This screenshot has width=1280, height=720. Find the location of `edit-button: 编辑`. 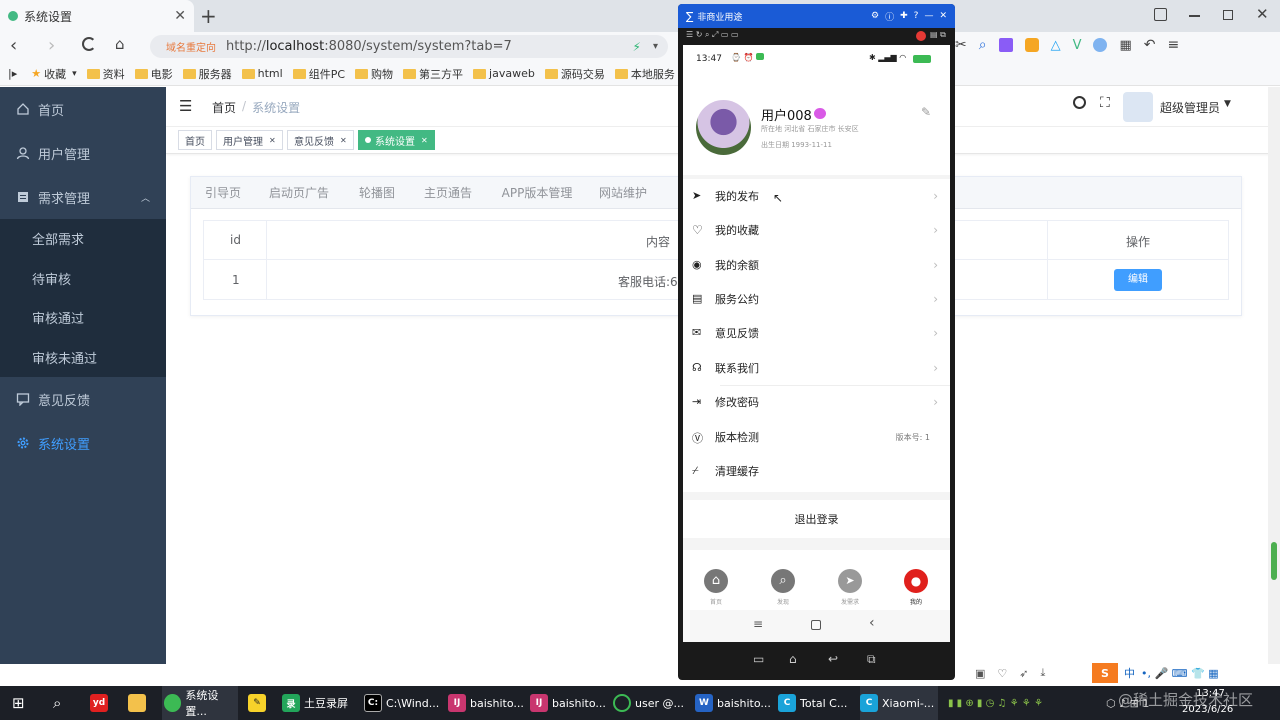

edit-button: 编辑 is located at coordinates (1138, 280).